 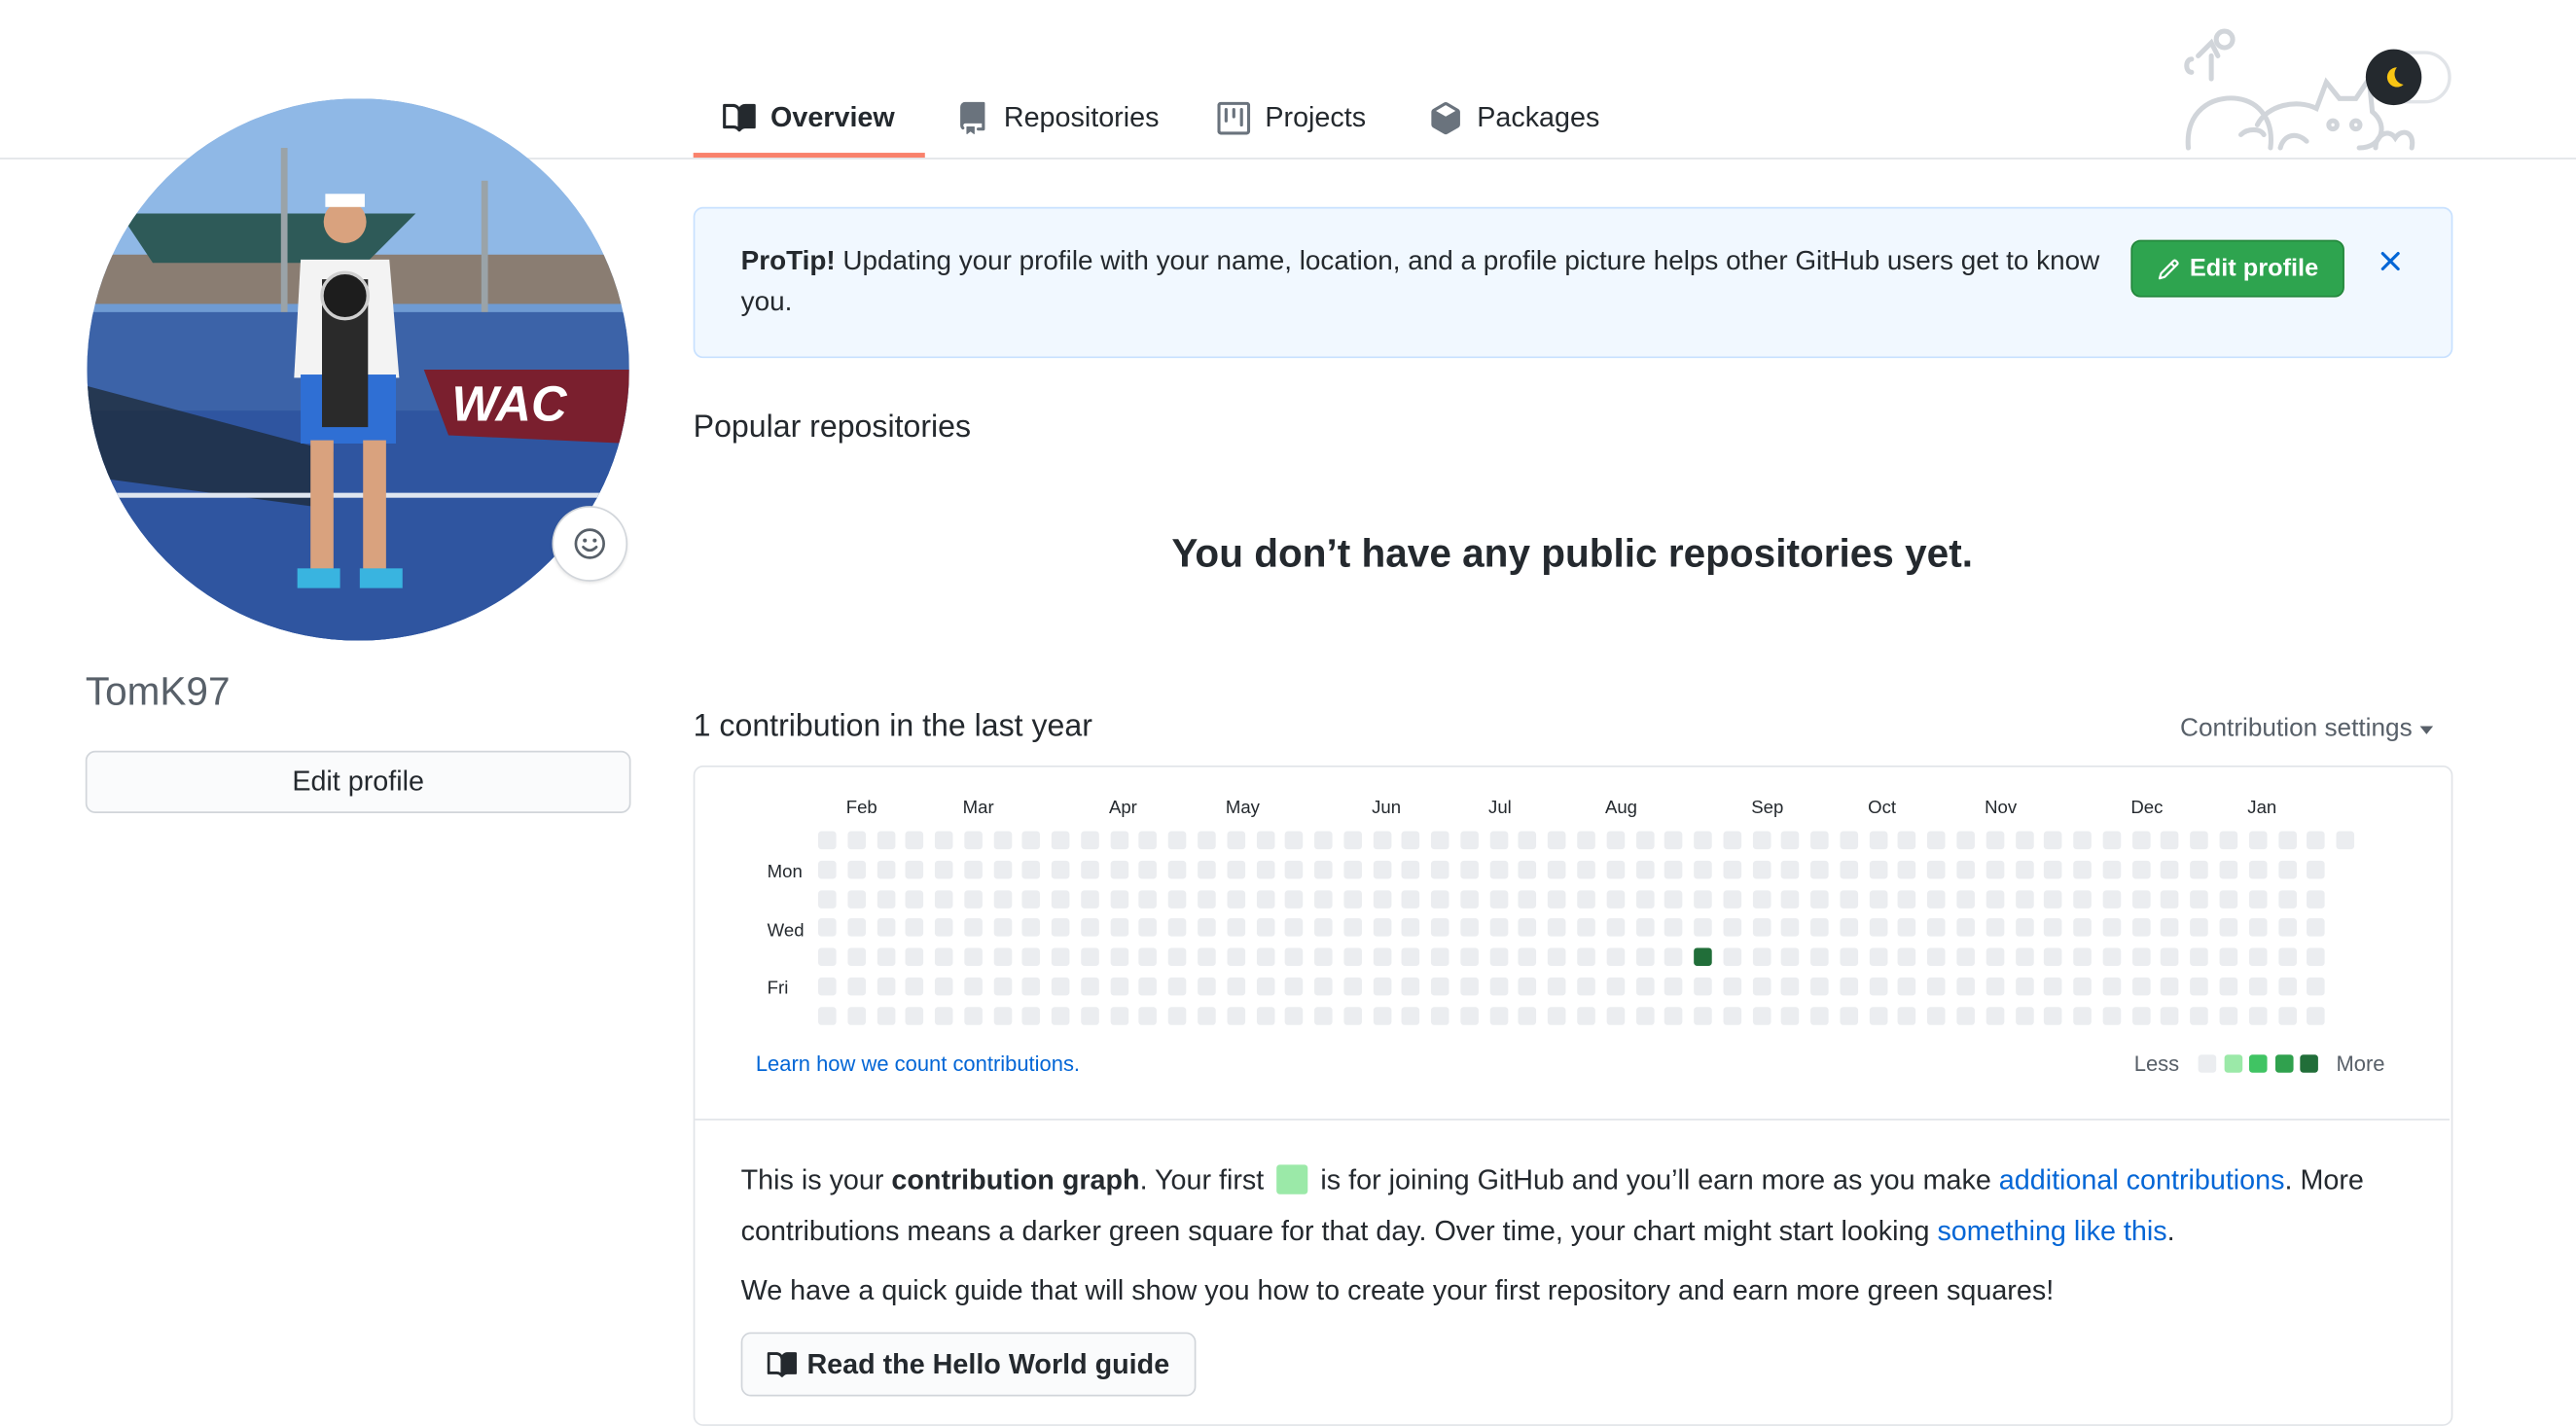 What do you see at coordinates (968, 1365) in the screenshot?
I see `hello-world-guide-button: Read the Hello World guide` at bounding box center [968, 1365].